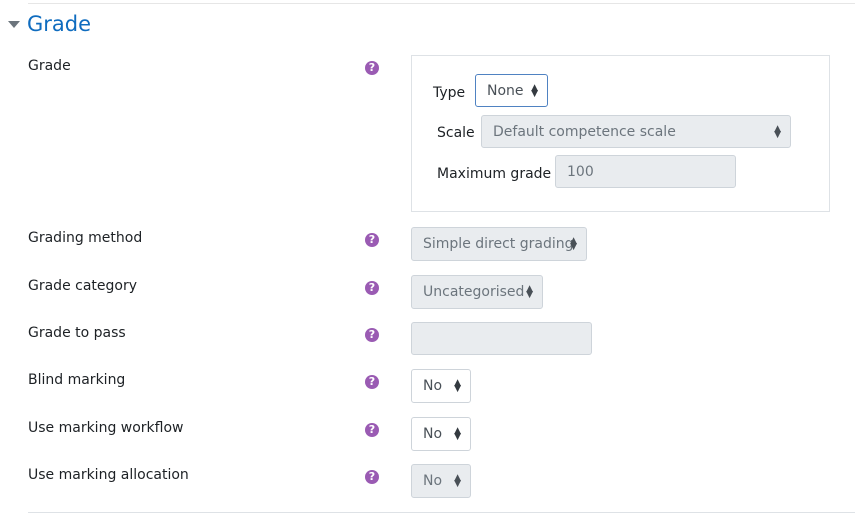  I want to click on grade-type-value: None, so click(505, 90).